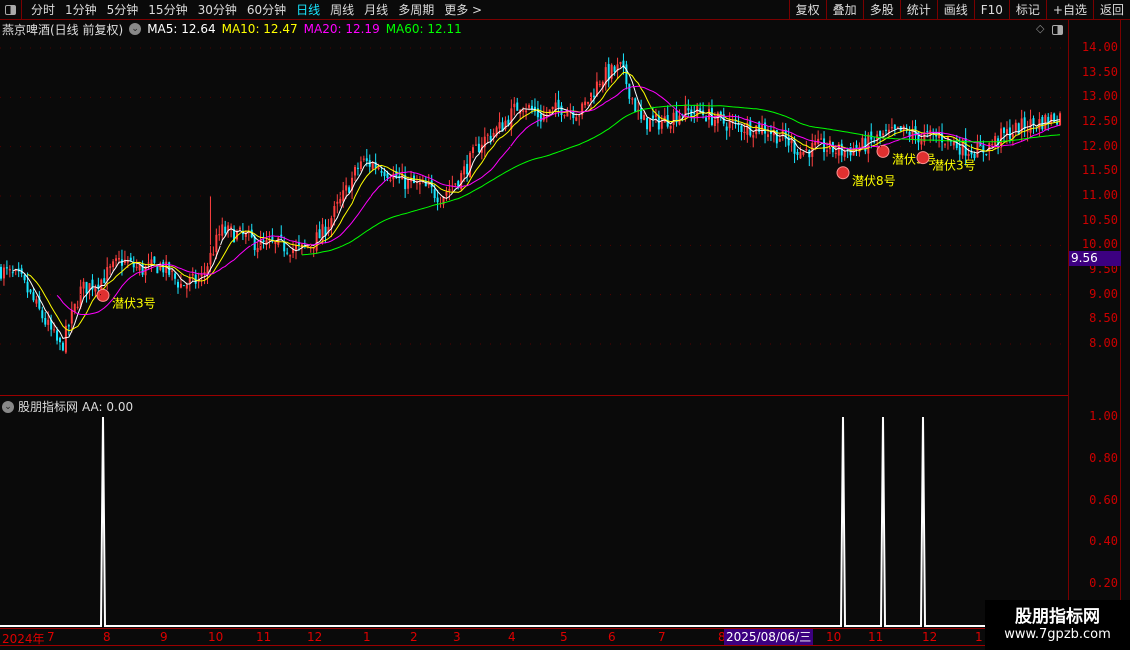  I want to click on cursor-date-tag: 2025/08/06/三, so click(769, 637).